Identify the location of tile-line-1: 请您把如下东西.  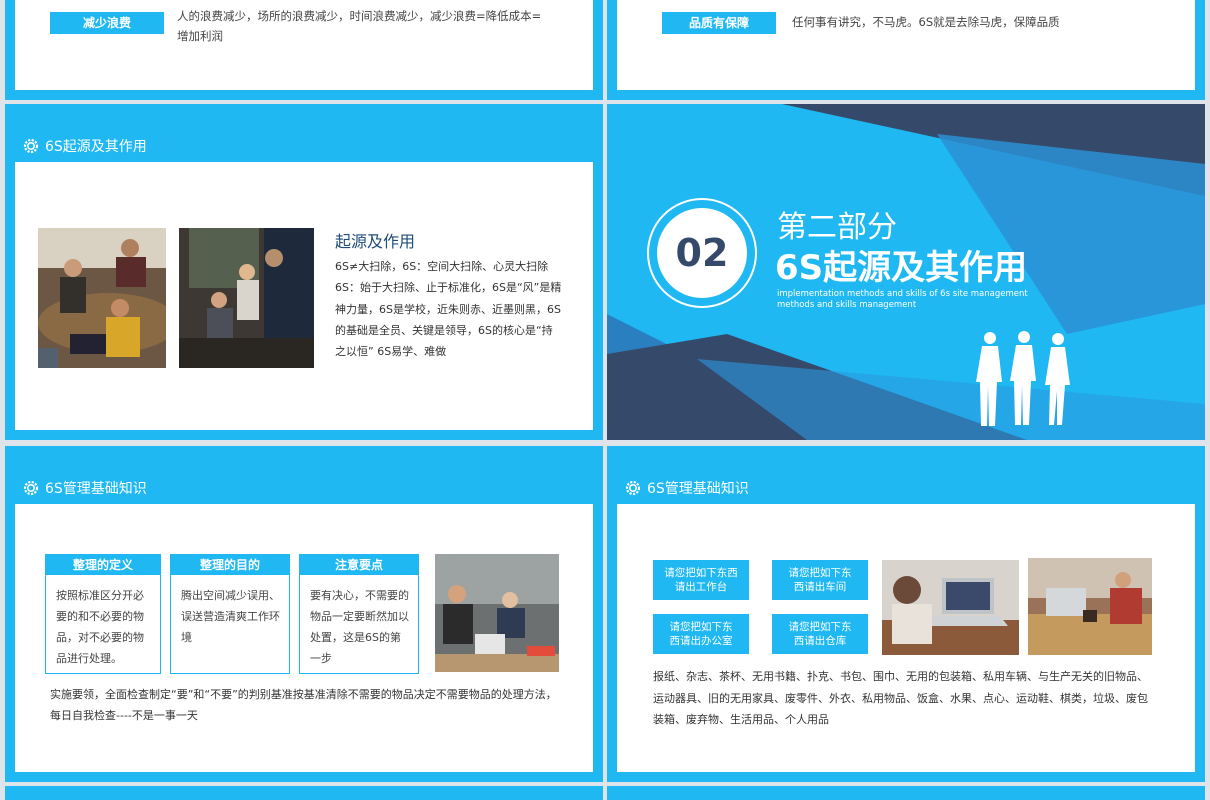
(701, 573).